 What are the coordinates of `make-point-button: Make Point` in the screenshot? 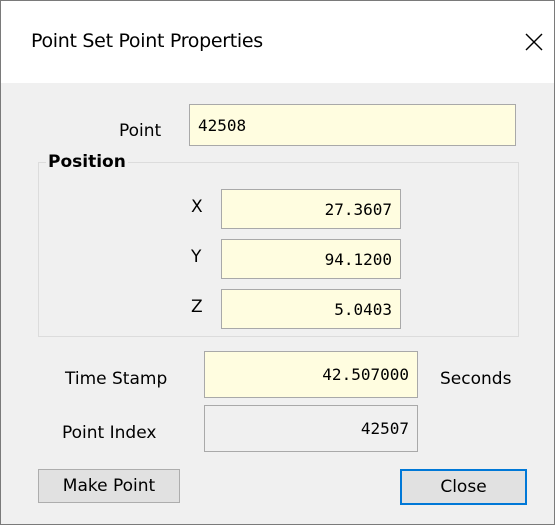 It's located at (109, 486).